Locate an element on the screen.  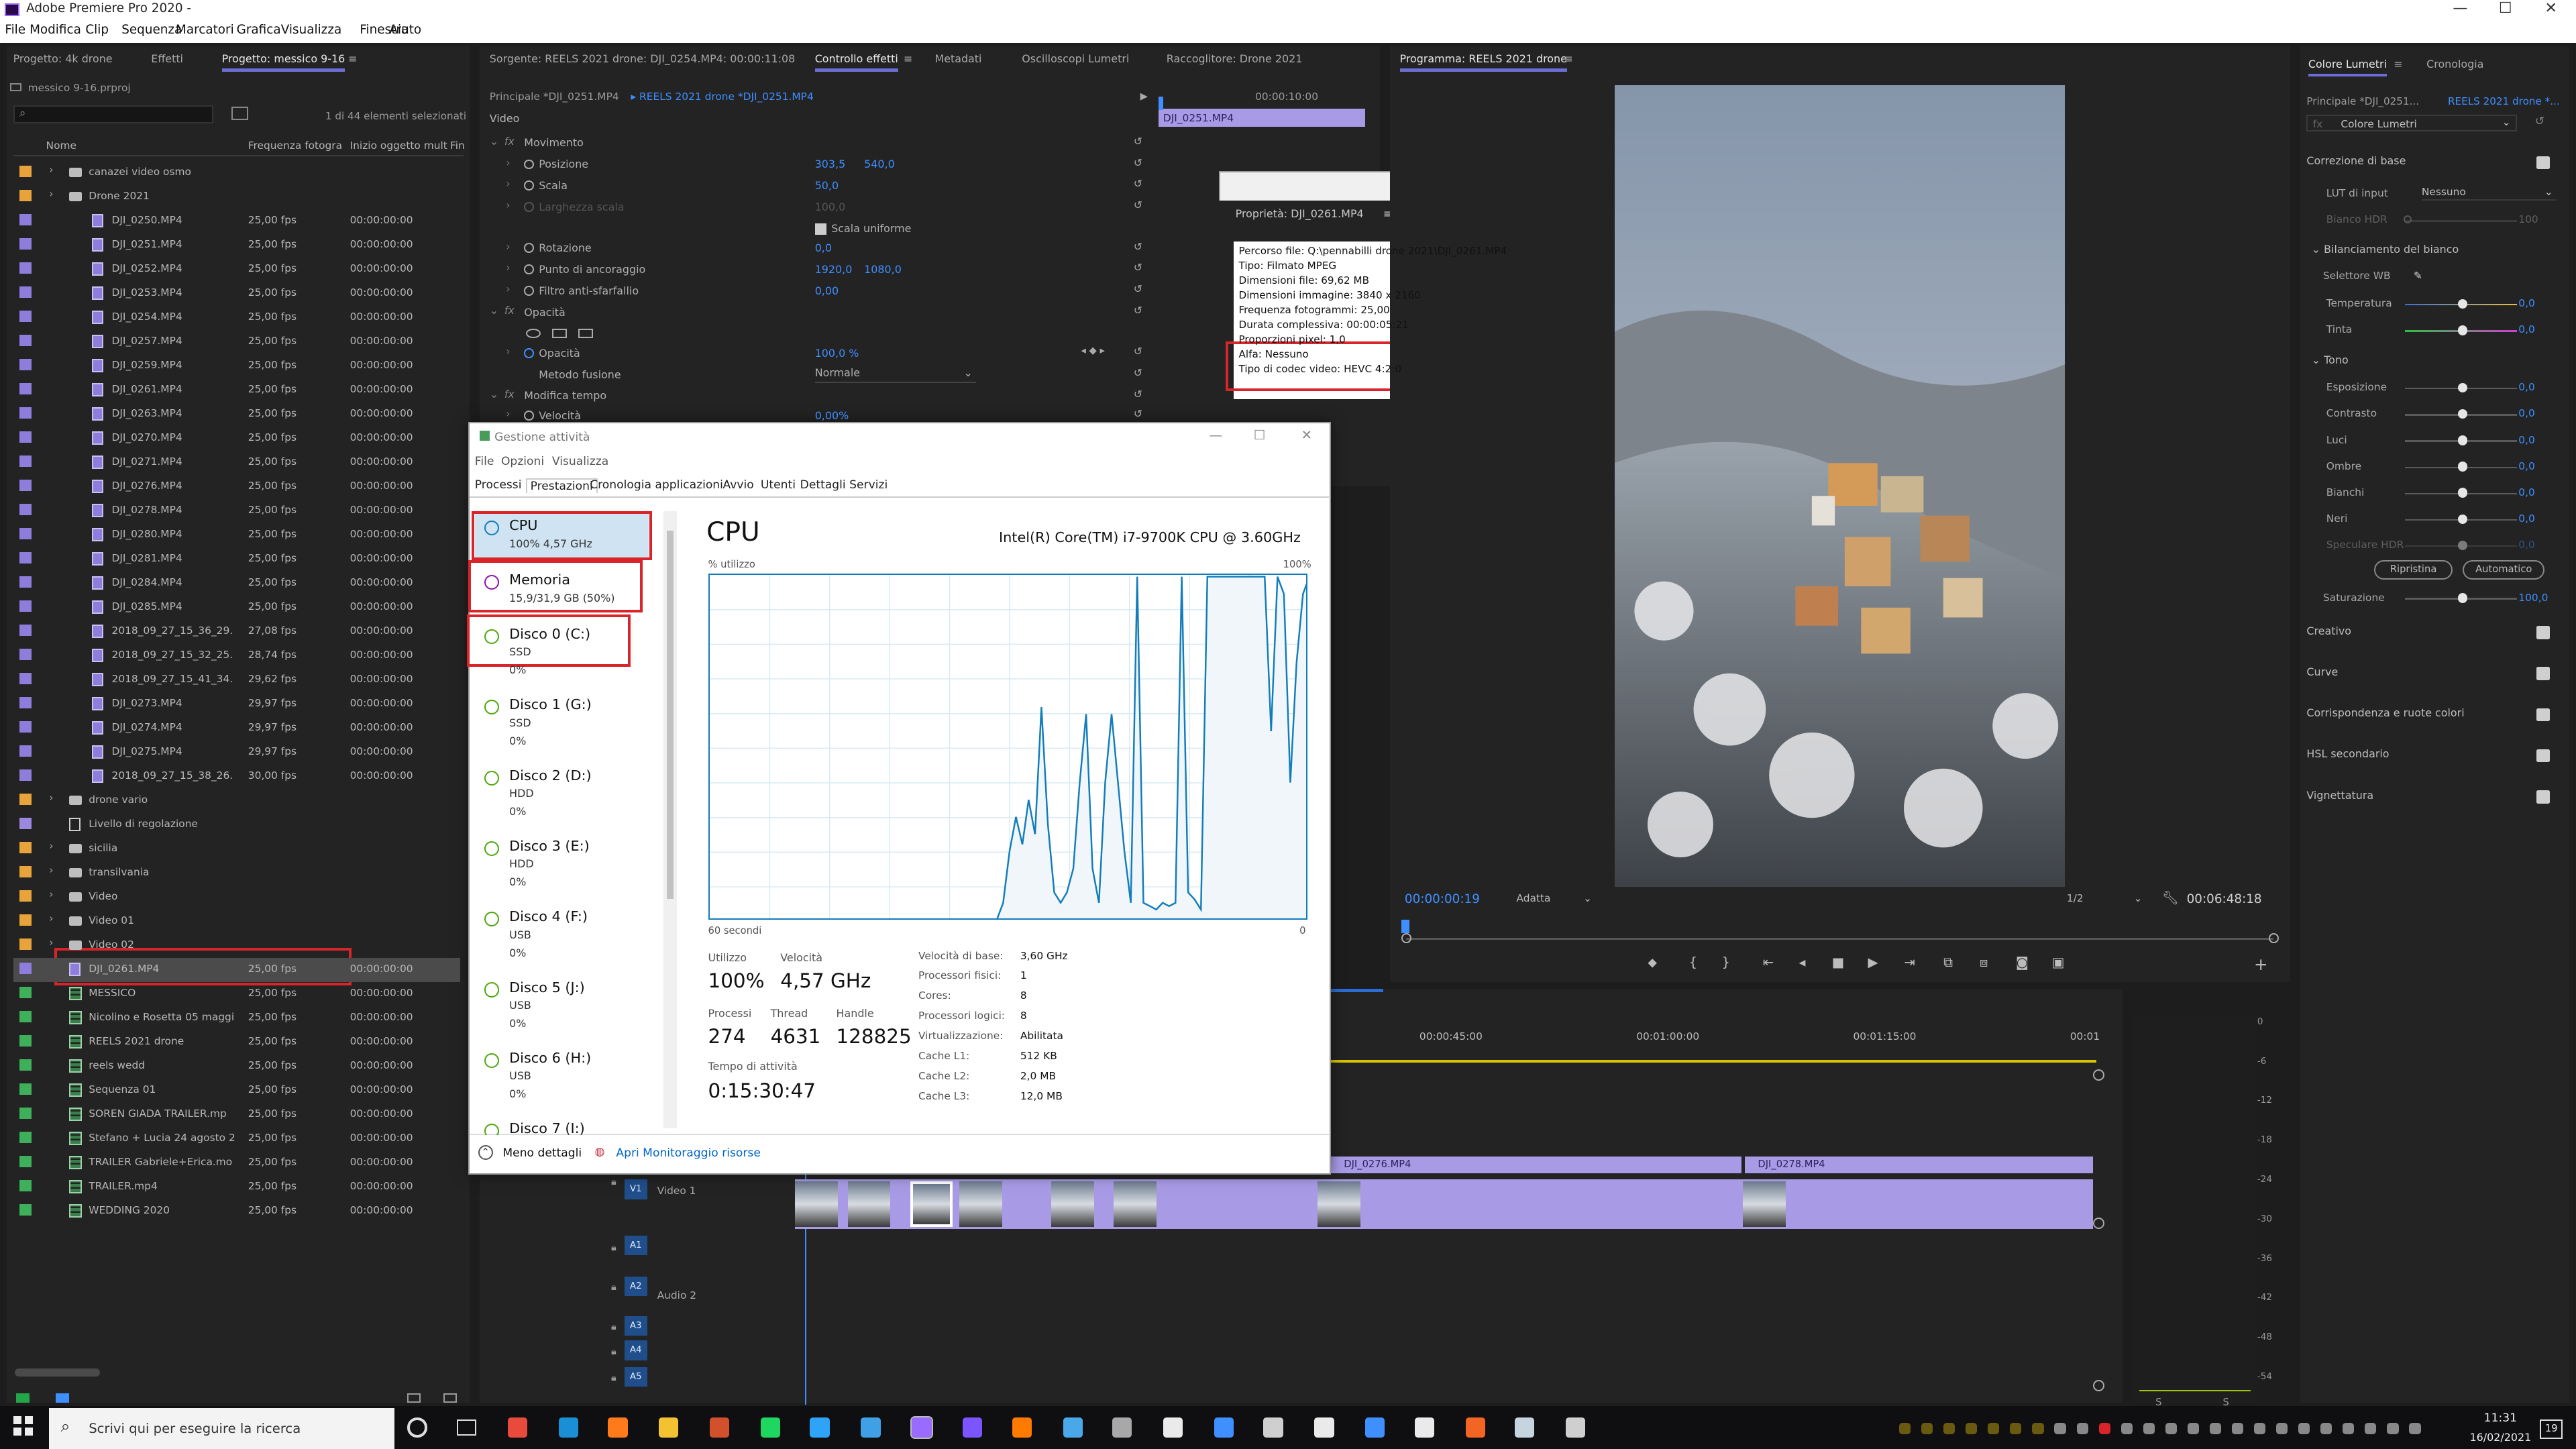
lumetri-section: Curve is located at coordinates (2429, 675).